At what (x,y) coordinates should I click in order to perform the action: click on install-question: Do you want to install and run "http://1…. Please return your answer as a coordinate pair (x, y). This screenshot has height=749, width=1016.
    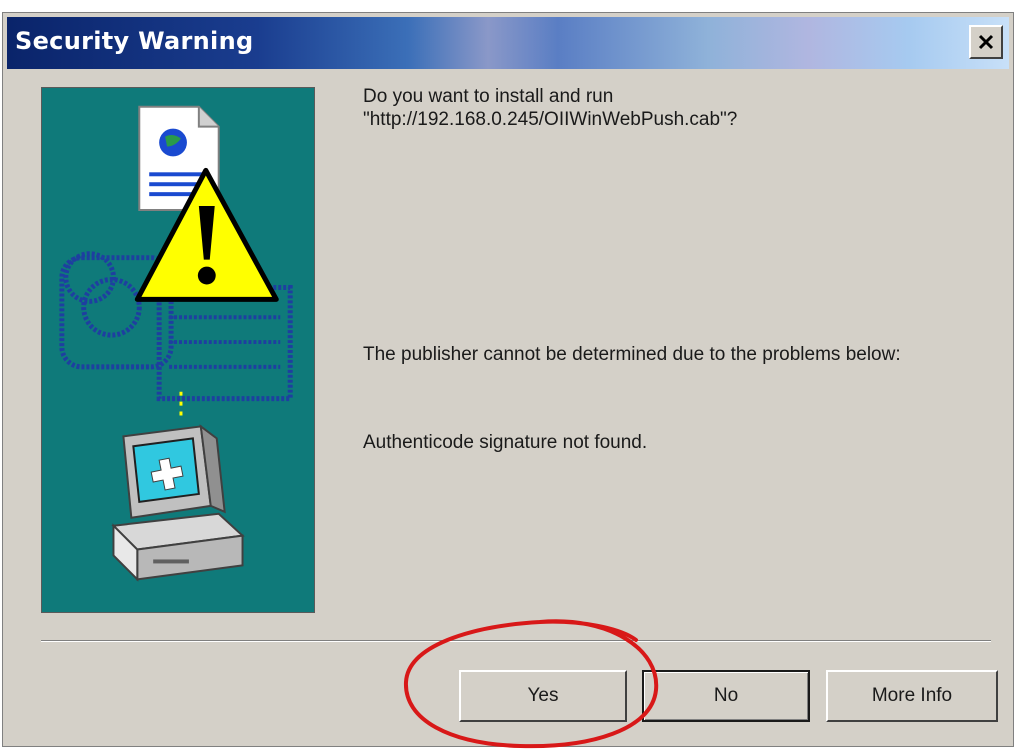
    Looking at the image, I should click on (673, 108).